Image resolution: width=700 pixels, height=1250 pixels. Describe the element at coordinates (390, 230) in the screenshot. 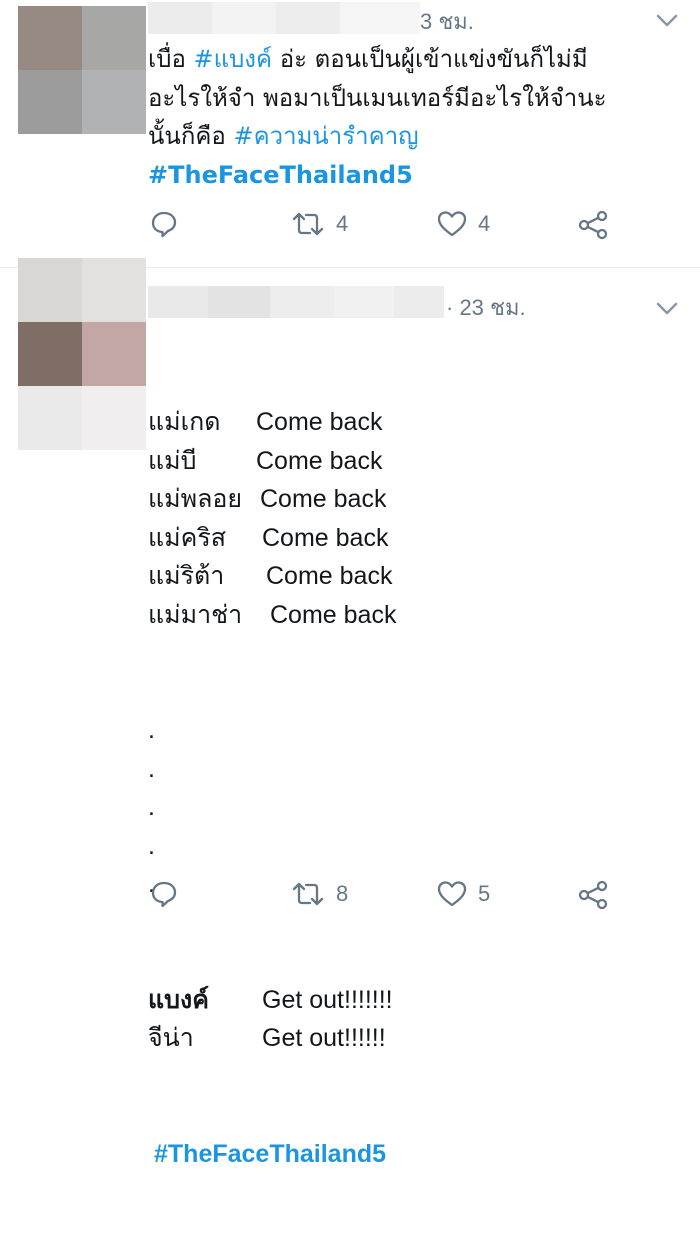

I see `tweet-actions: 4 4` at that location.